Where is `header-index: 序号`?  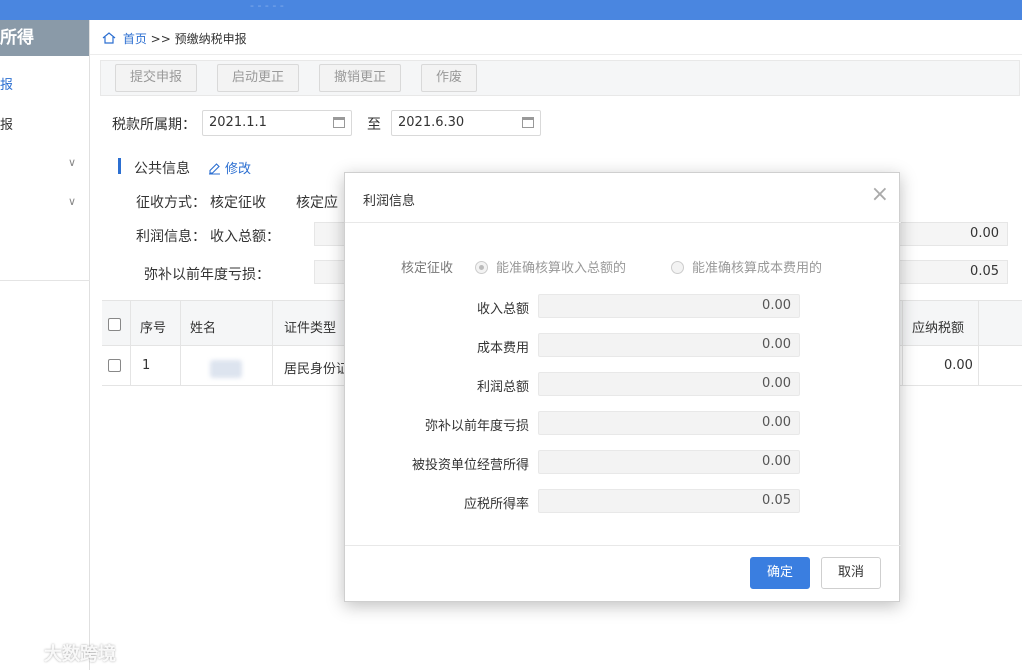 header-index: 序号 is located at coordinates (153, 328).